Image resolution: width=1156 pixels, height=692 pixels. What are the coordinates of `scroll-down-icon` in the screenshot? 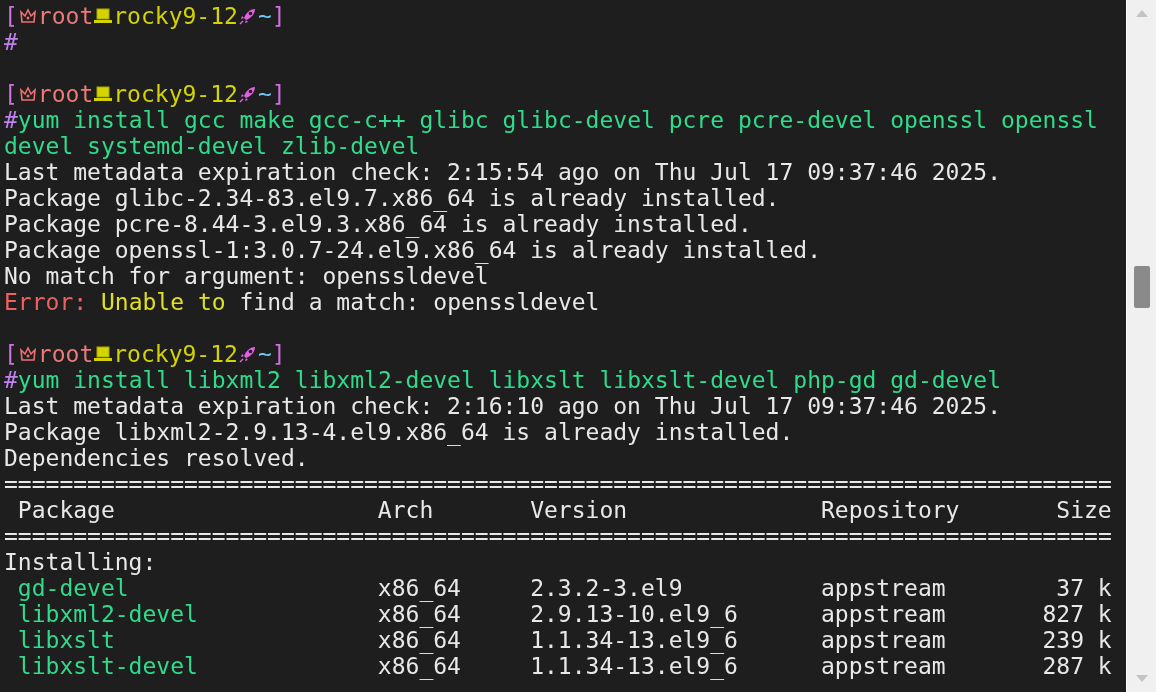 It's located at (1141, 678).